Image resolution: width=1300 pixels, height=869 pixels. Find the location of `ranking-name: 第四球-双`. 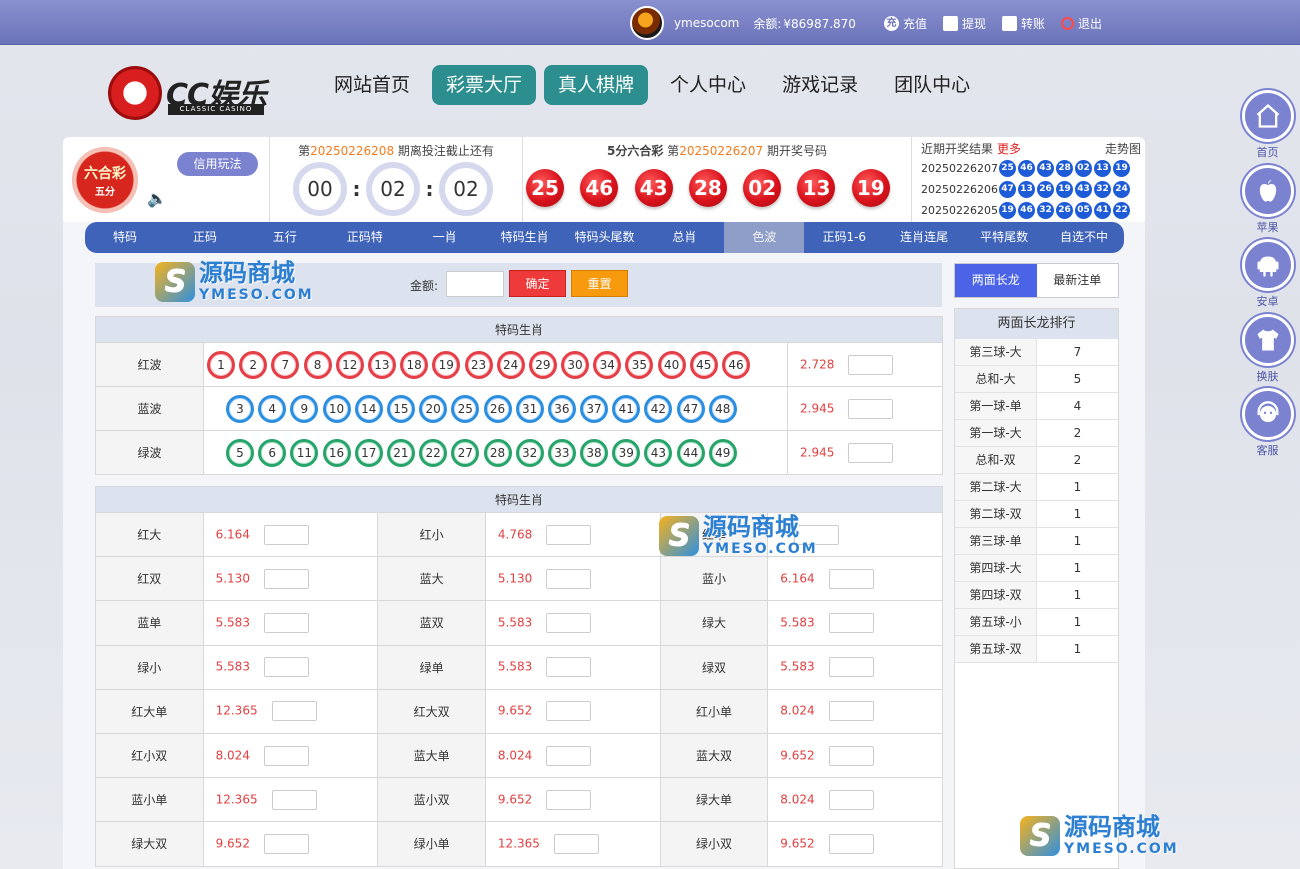

ranking-name: 第四球-双 is located at coordinates (996, 595).